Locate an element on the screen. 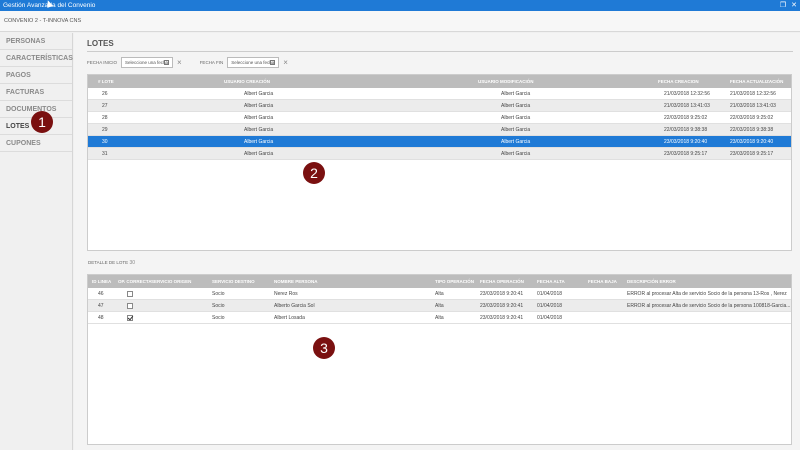 The width and height of the screenshot is (800, 450). cell-fecha-actualizacion: 21/03/2018 13:41:03 is located at coordinates (753, 106).